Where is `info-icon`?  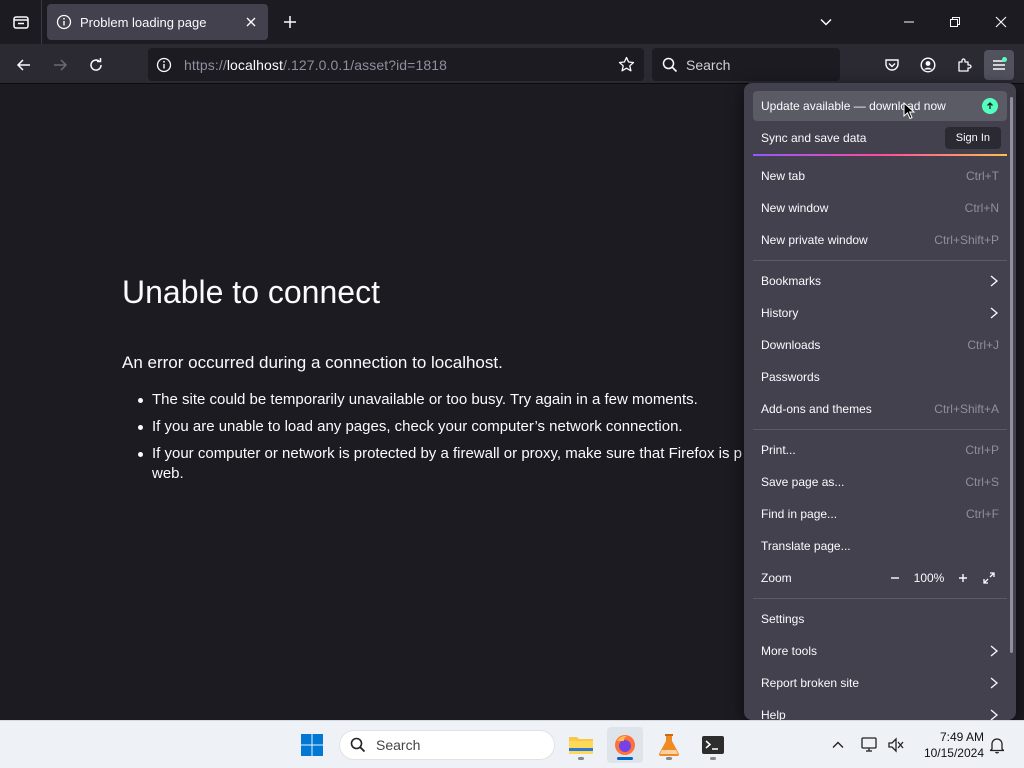
info-icon is located at coordinates (64, 22).